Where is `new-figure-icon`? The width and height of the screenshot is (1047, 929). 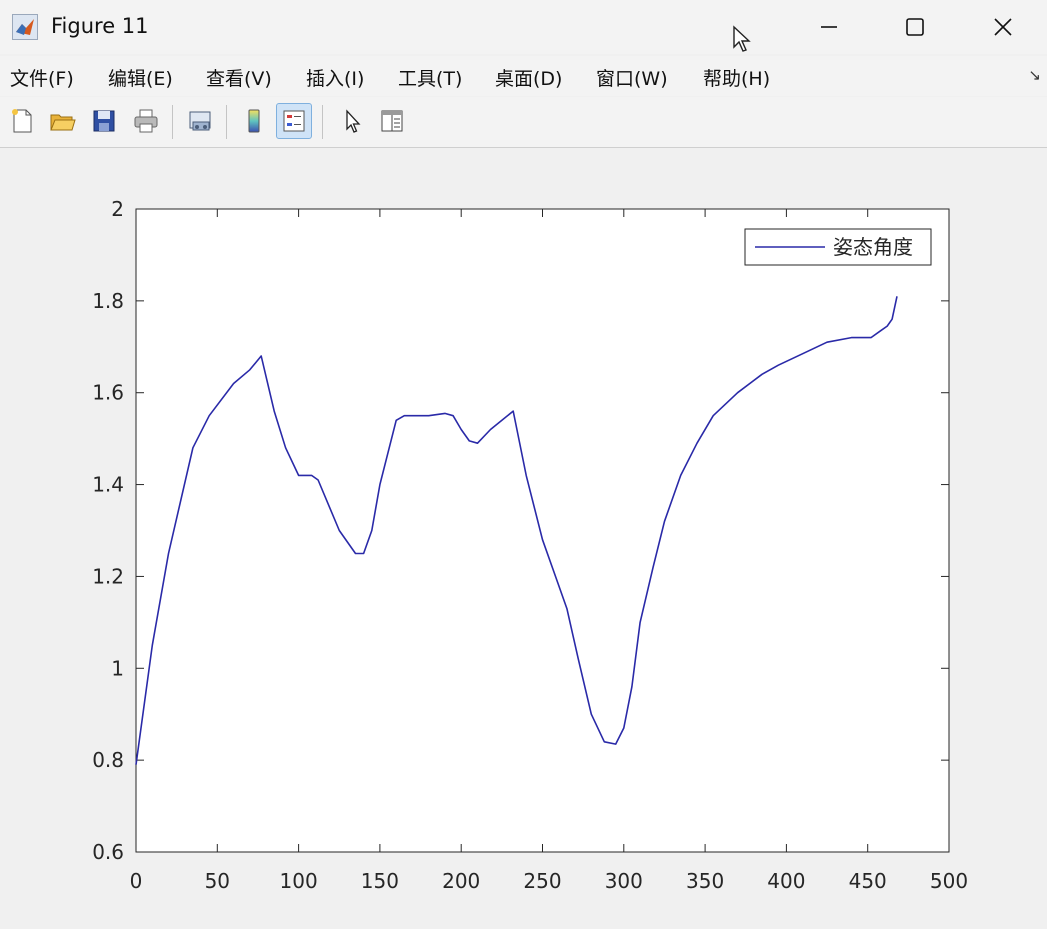
new-figure-icon is located at coordinates (22, 121).